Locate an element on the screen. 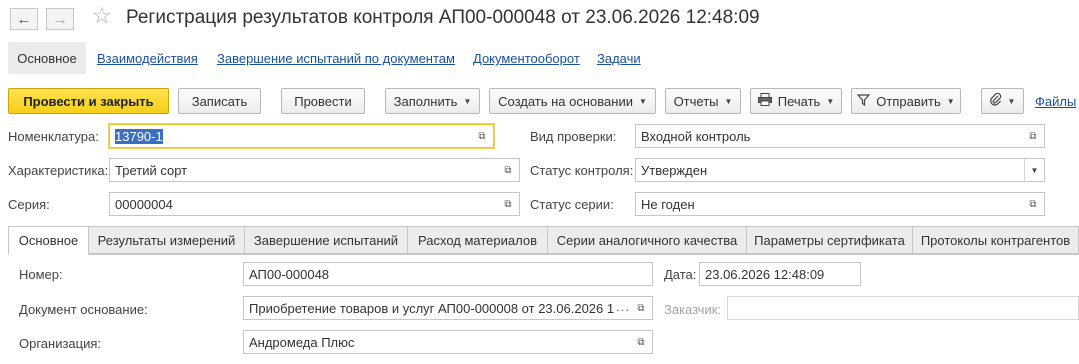 The width and height of the screenshot is (1079, 364). print-button: Печать ▼ is located at coordinates (796, 101).